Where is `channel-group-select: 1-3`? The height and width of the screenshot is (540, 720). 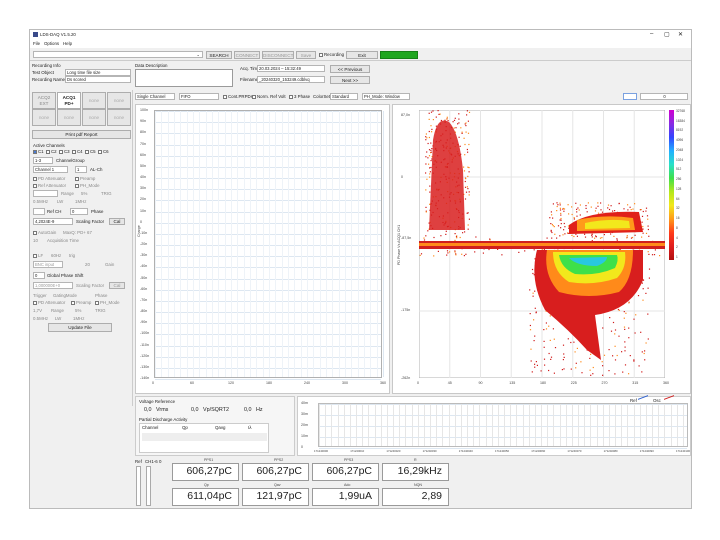
channel-group-select: 1-3 is located at coordinates (43, 160).